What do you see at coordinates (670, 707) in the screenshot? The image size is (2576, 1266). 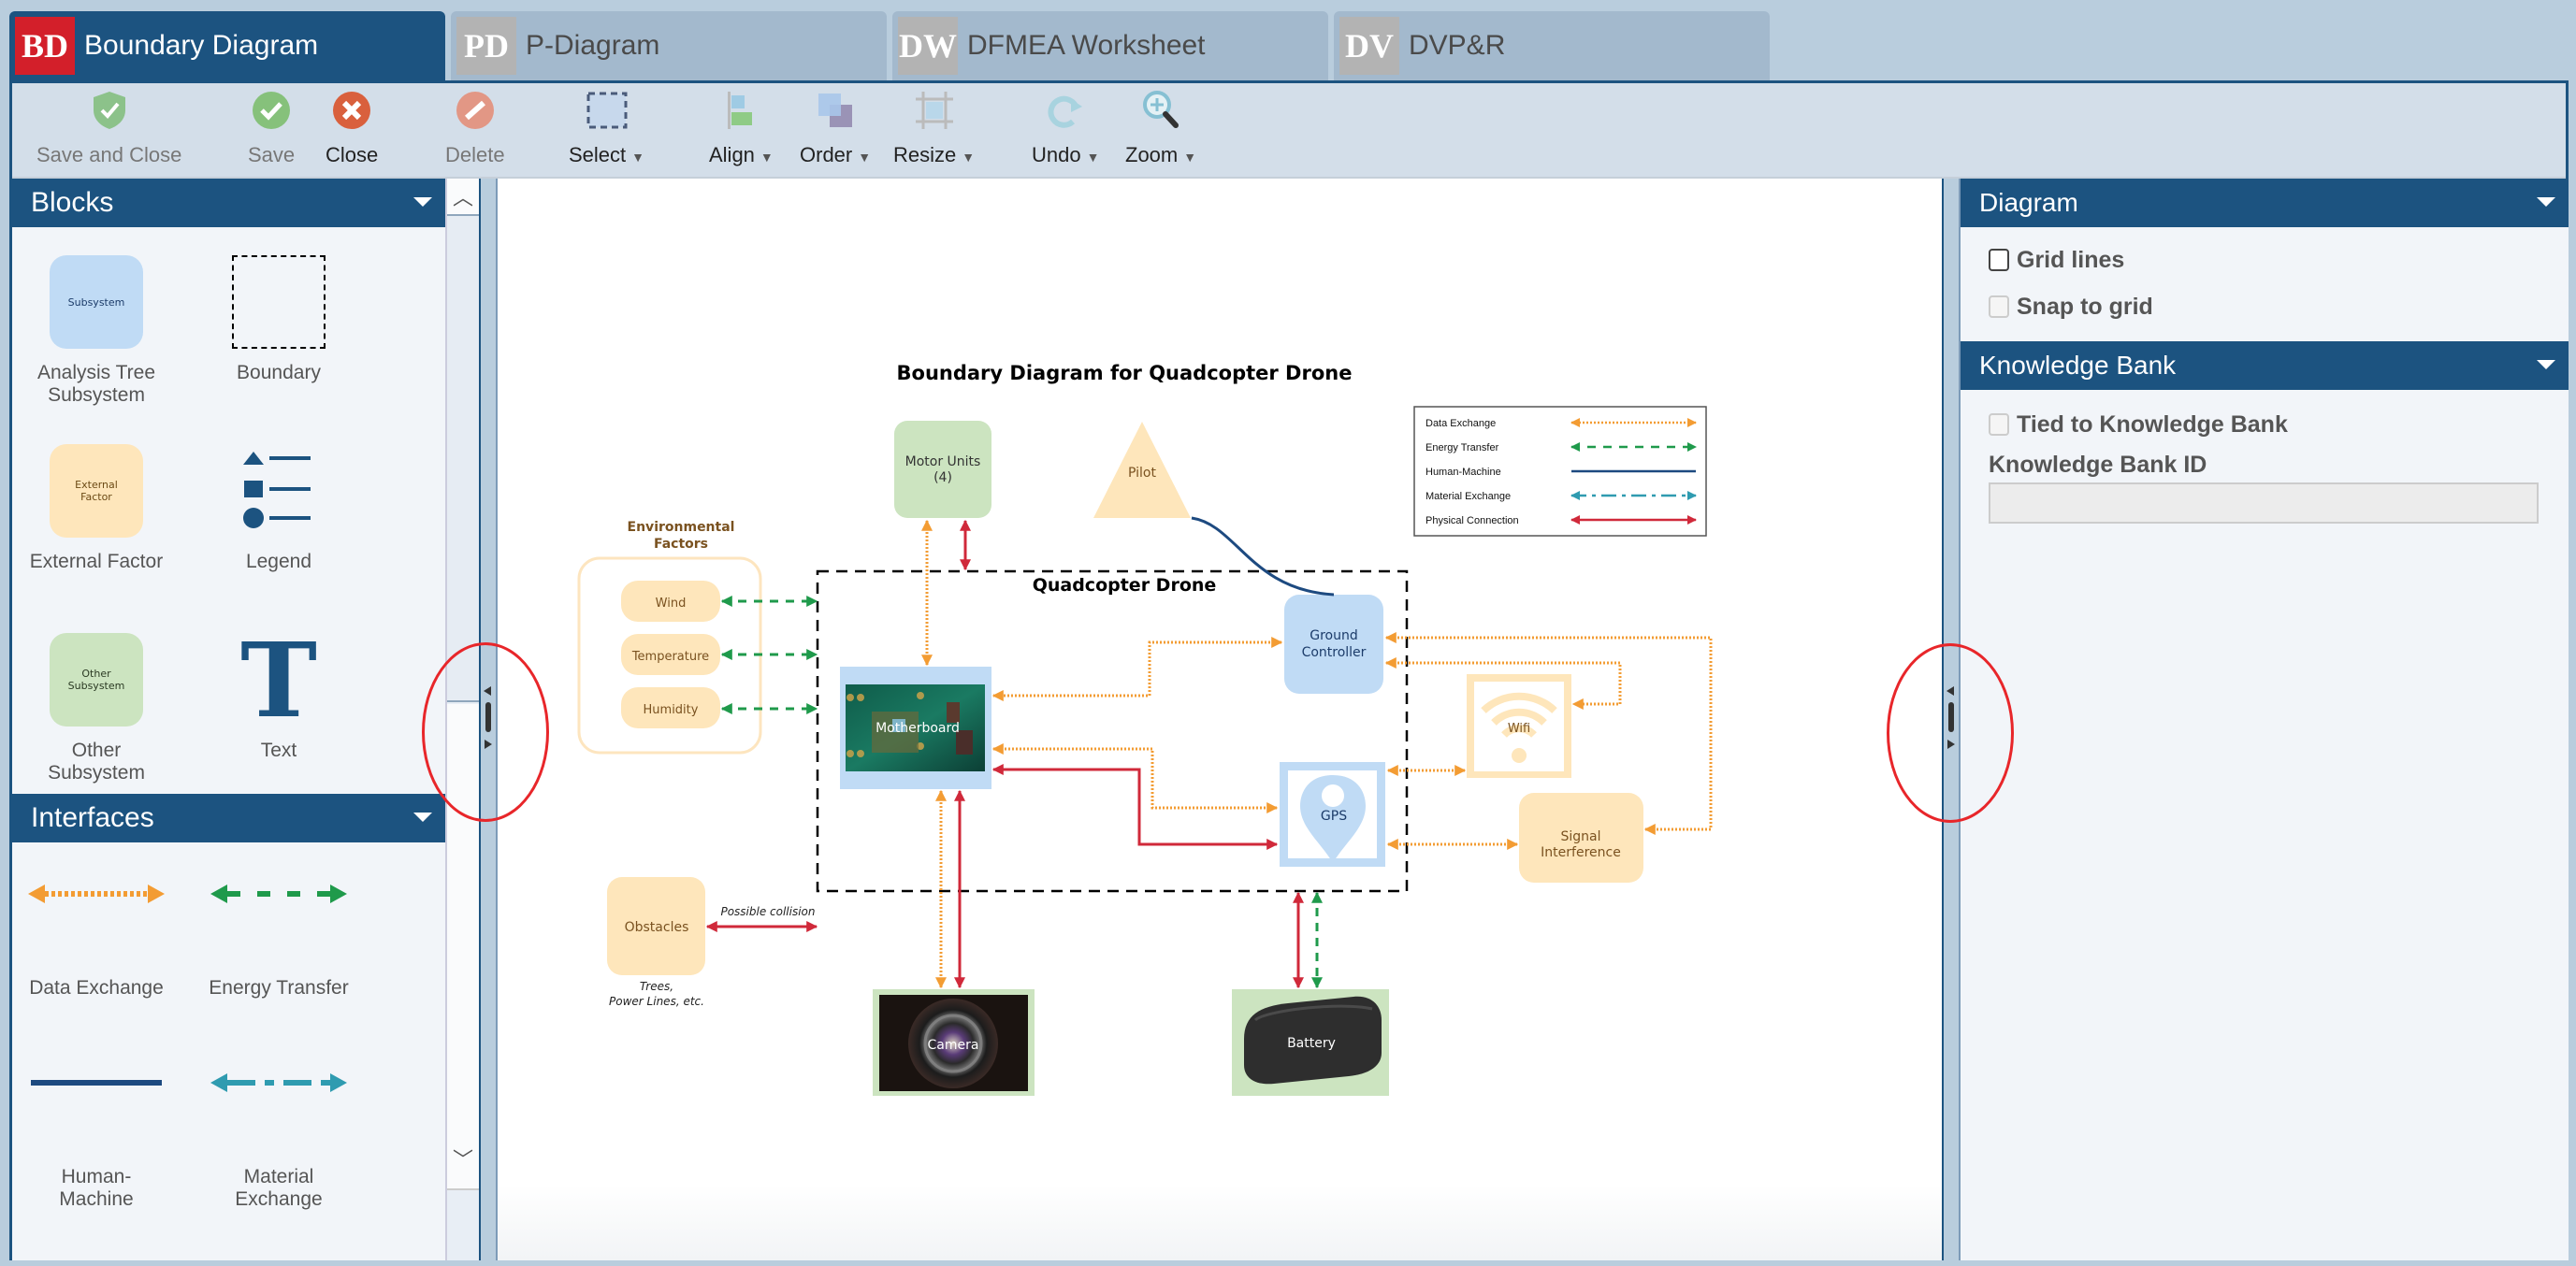 I see `node-humidity: Humidity` at bounding box center [670, 707].